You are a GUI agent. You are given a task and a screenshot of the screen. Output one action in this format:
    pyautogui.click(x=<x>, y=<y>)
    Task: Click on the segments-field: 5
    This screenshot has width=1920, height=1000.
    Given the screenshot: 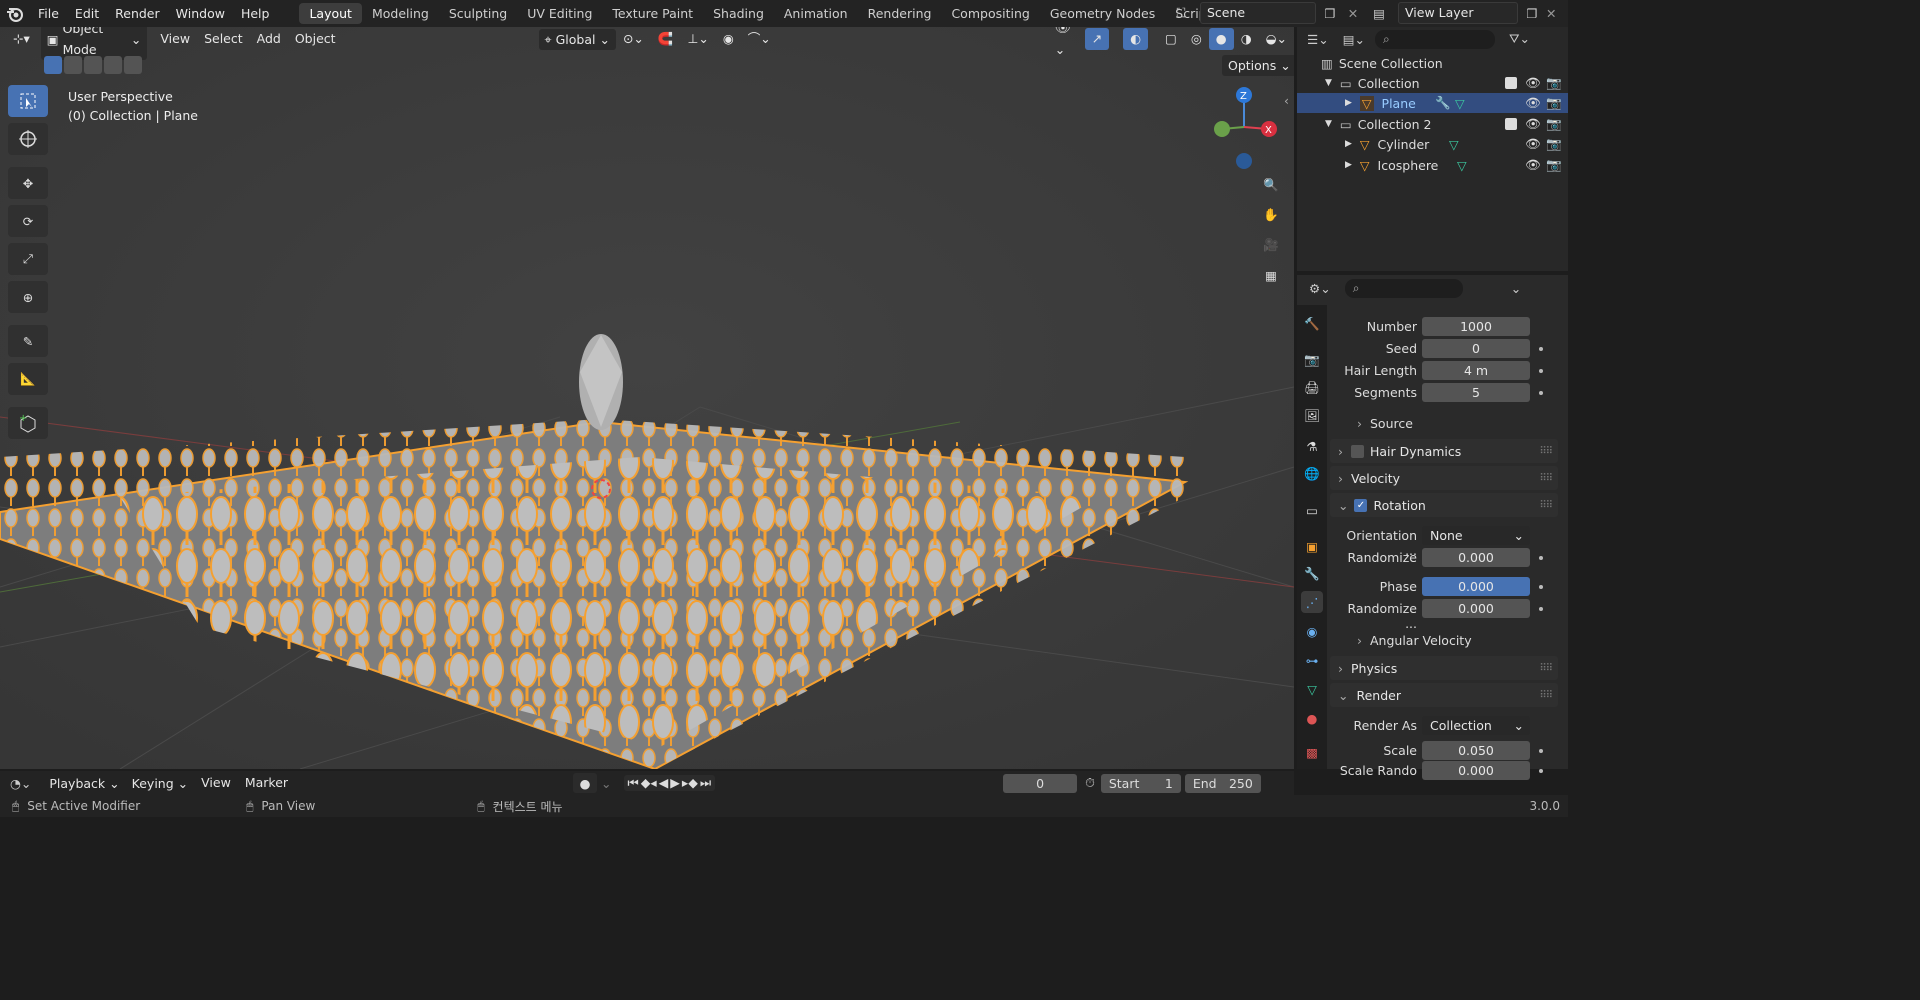 What is the action you would take?
    pyautogui.click(x=1476, y=392)
    